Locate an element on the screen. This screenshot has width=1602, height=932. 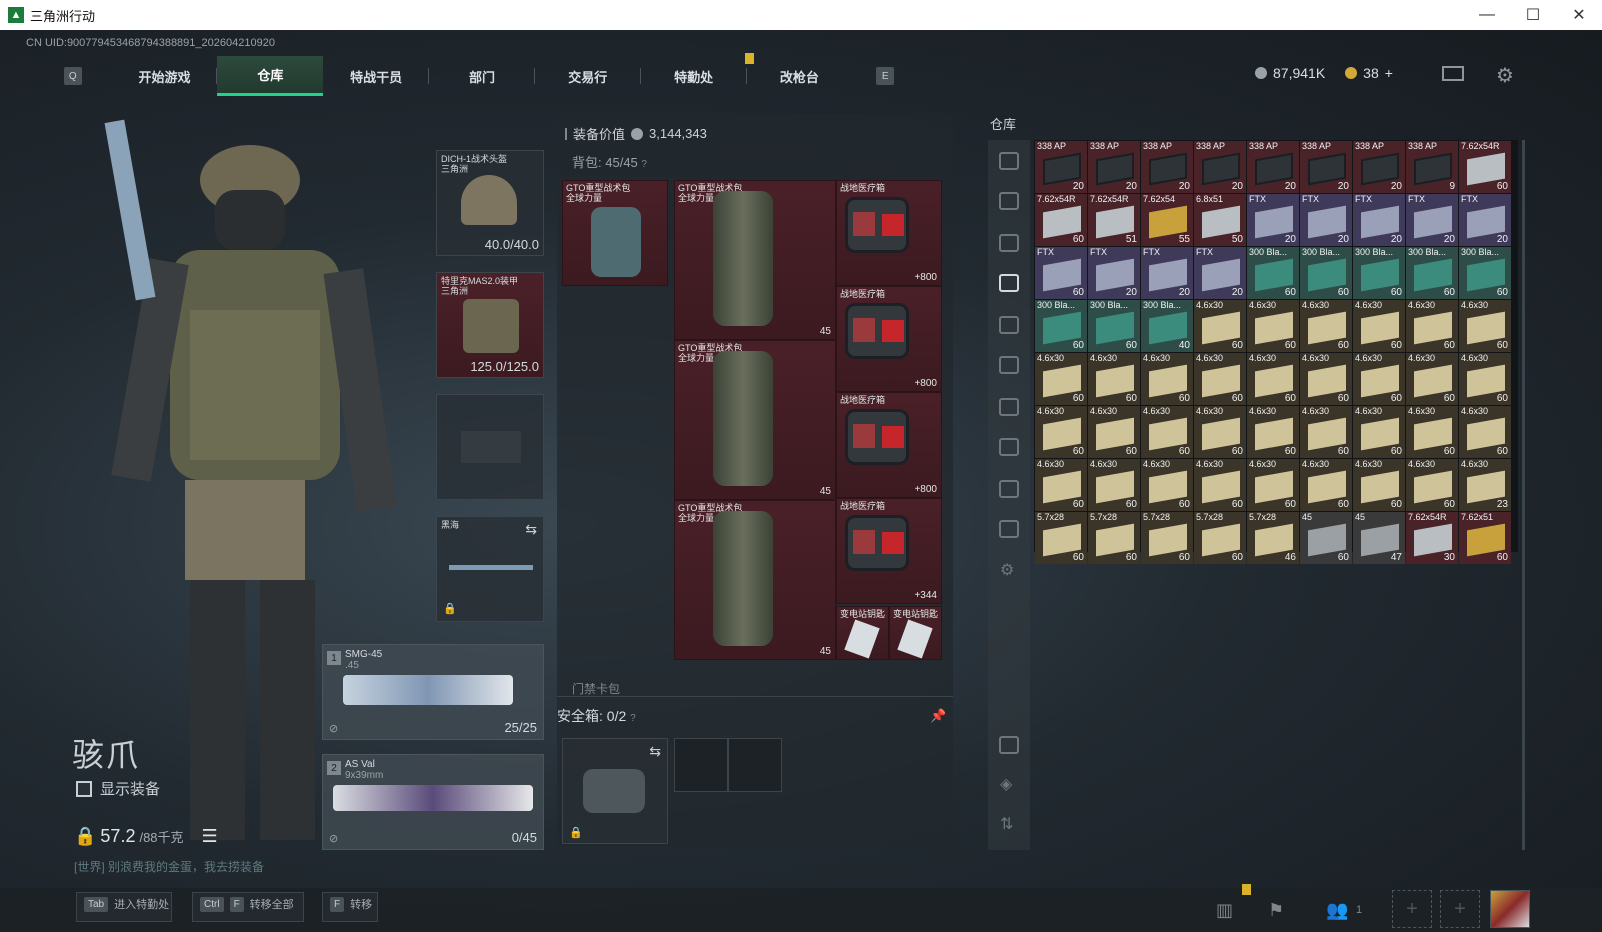
squad-icon: 👥 is located at coordinates (1337, 910).